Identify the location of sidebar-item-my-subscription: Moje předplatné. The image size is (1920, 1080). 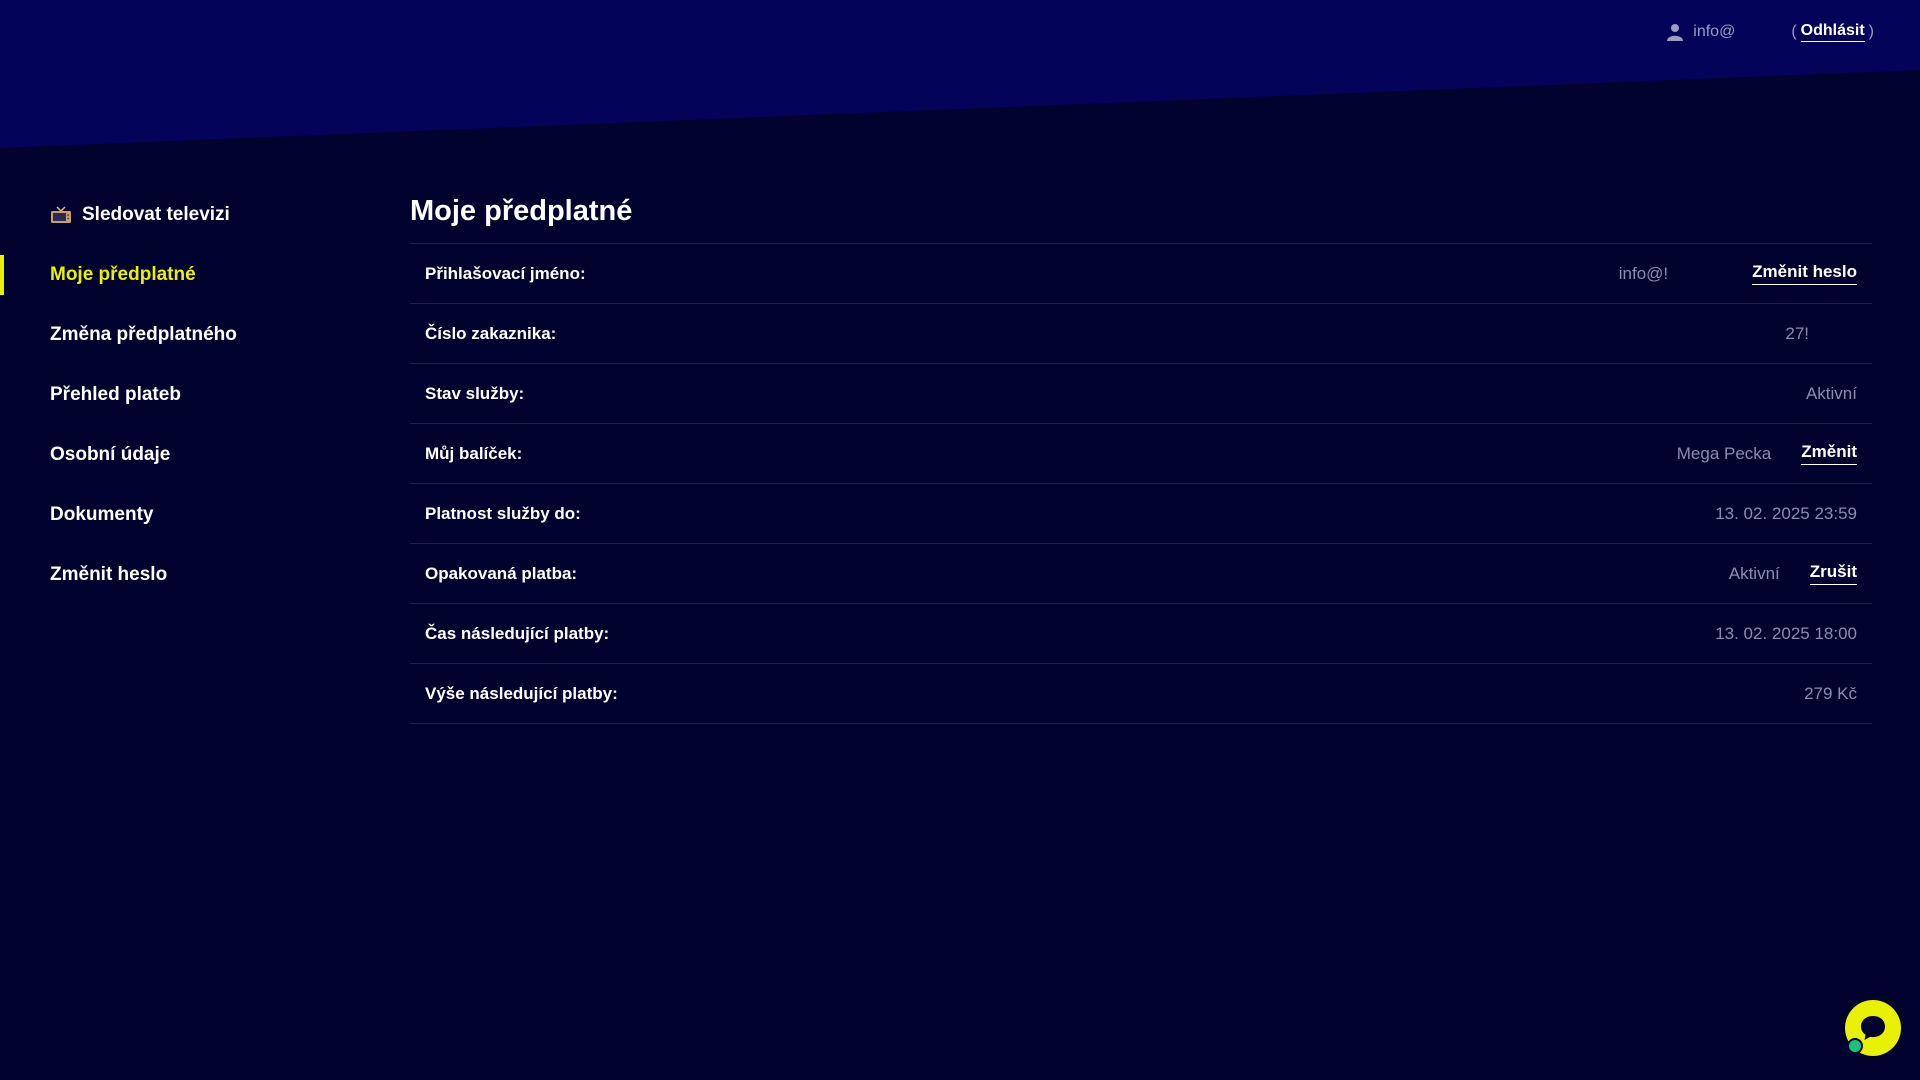
(180, 275).